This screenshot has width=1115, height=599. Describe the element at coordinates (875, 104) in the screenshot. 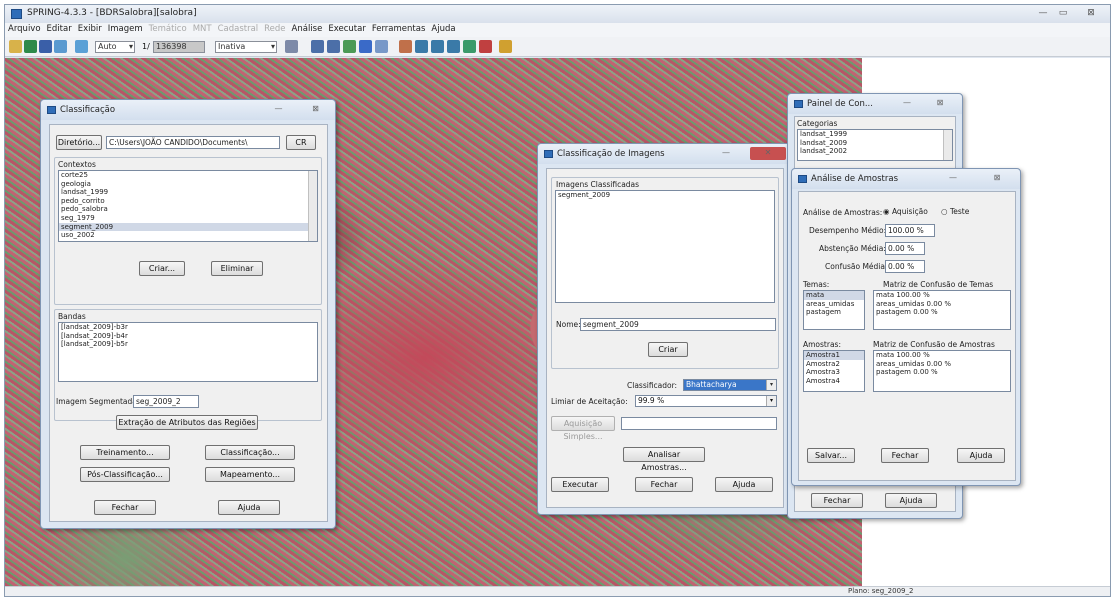

I see `painel-titlebar: Painel de Con... — ⊠` at that location.